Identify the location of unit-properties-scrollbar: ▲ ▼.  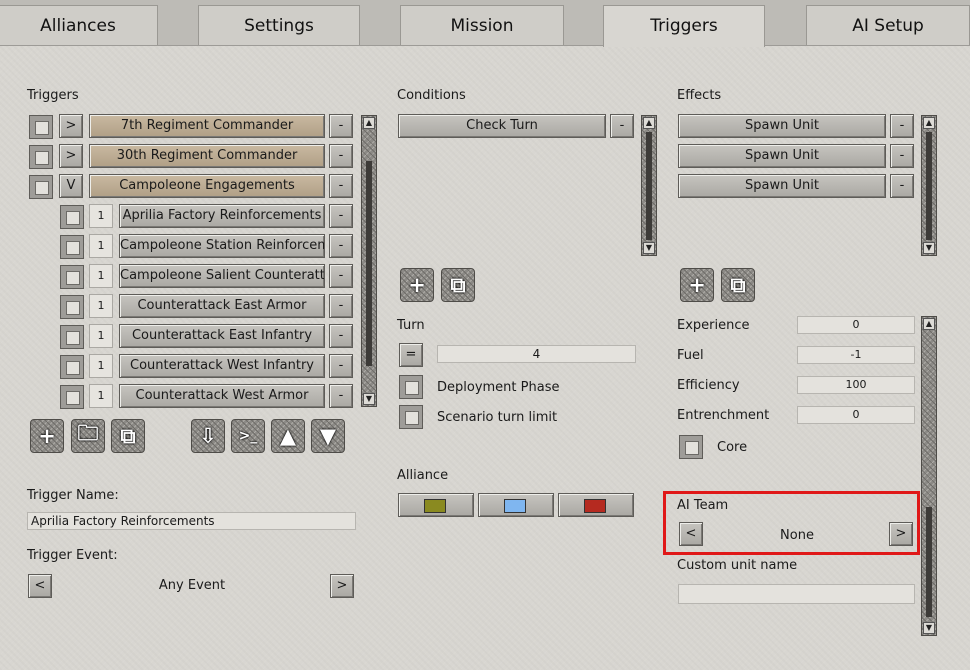
(929, 476).